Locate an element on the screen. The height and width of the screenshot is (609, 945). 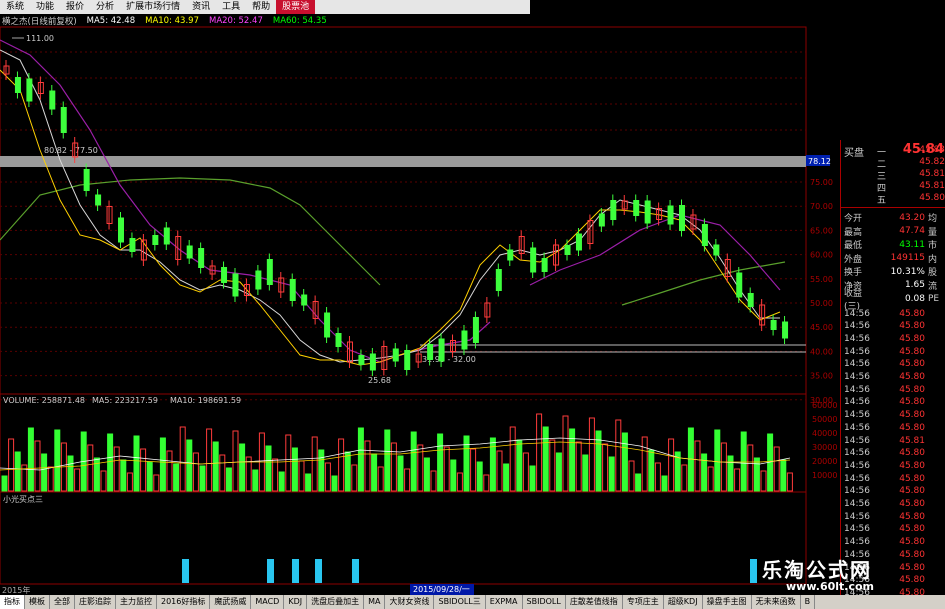
indicator-tab-12: SBIDOLL三 is located at coordinates (460, 602).